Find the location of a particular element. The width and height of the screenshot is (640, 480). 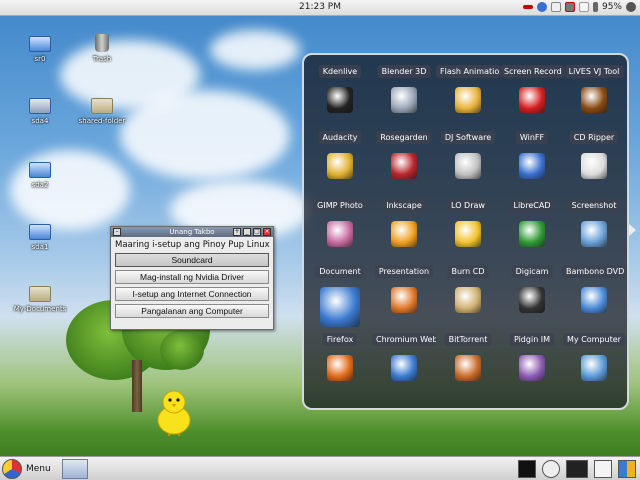

launcher-app-burn-cd: Burn CD is located at coordinates (468, 296).